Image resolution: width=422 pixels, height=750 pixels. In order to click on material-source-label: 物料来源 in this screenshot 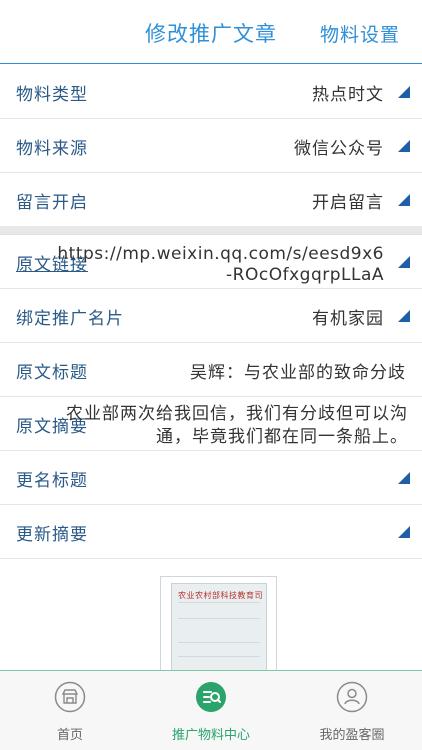, I will do `click(52, 149)`.